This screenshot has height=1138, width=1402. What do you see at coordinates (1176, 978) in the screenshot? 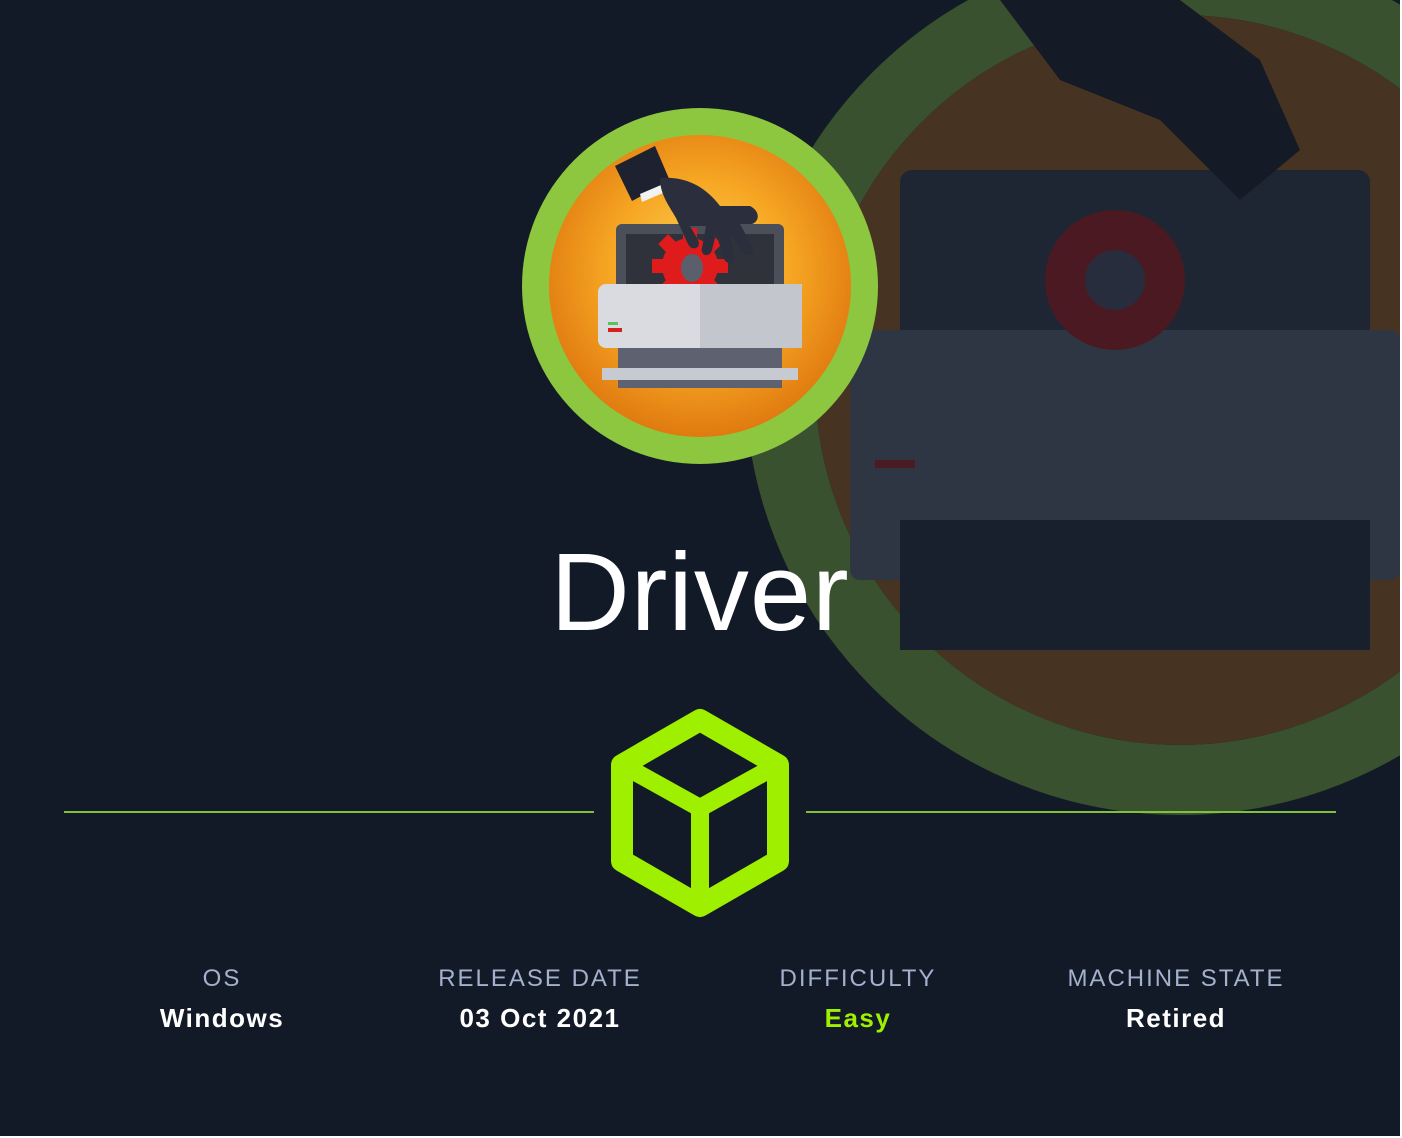
I see `stat-machine-state-label: MACHINE STATE` at bounding box center [1176, 978].